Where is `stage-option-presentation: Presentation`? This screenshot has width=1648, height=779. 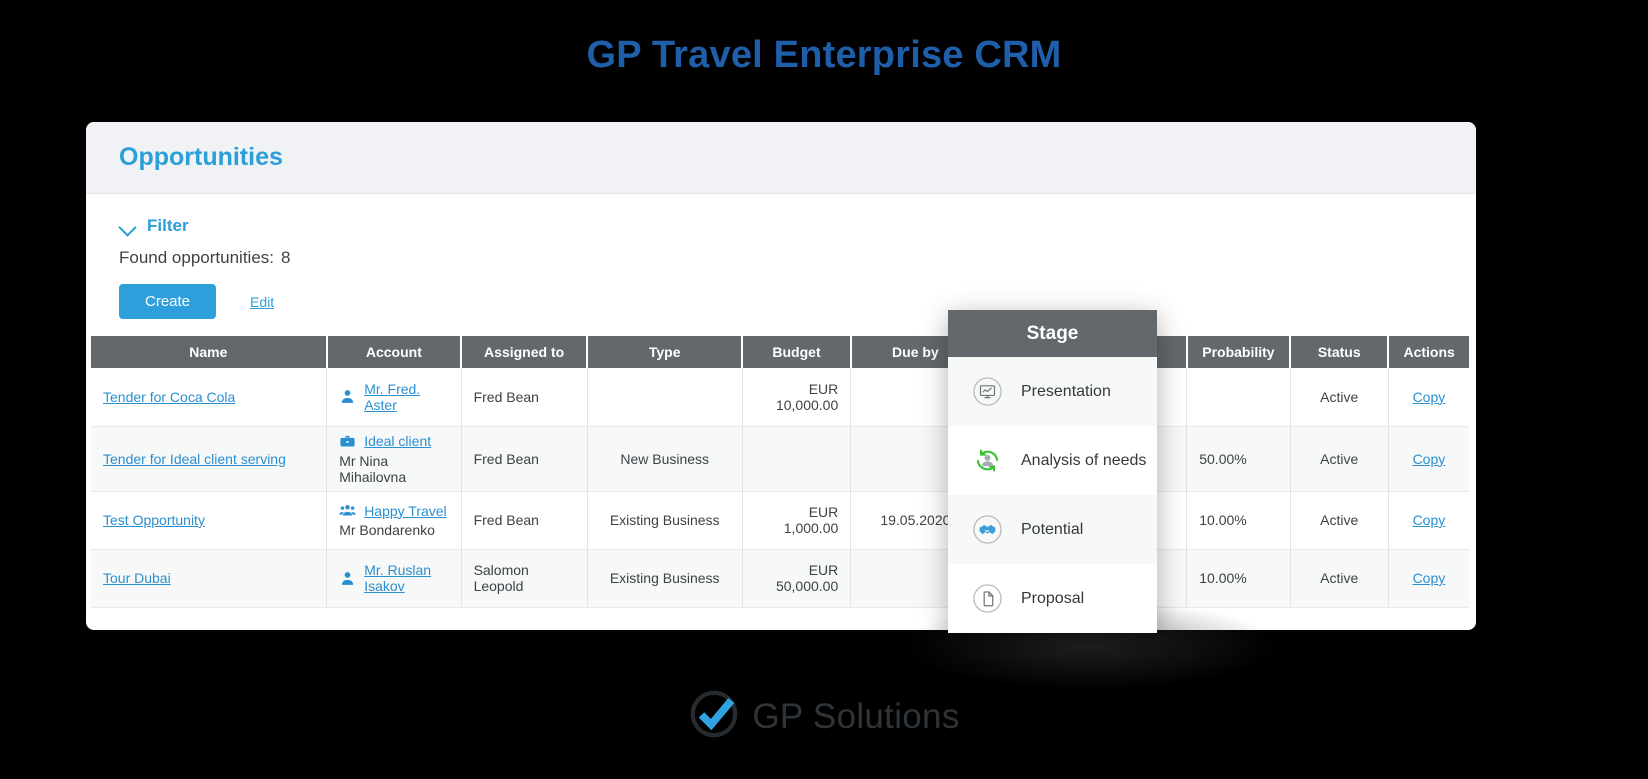 stage-option-presentation: Presentation is located at coordinates (1052, 391).